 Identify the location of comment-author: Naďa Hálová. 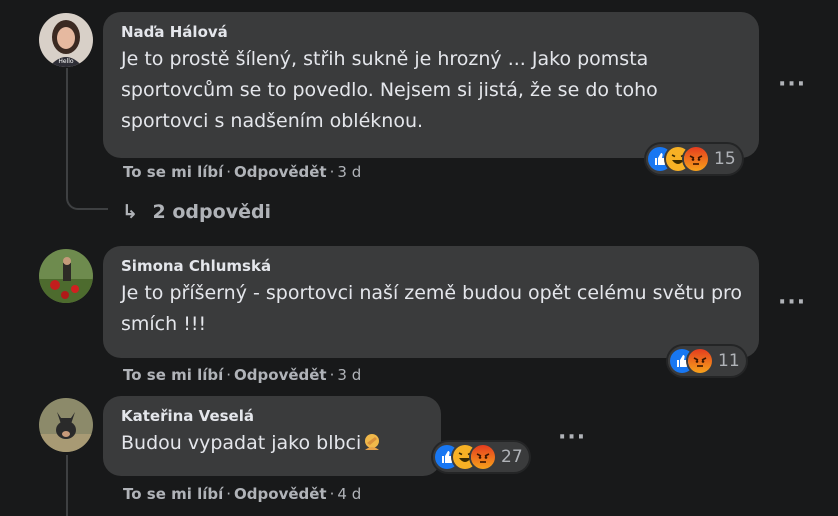
(432, 32).